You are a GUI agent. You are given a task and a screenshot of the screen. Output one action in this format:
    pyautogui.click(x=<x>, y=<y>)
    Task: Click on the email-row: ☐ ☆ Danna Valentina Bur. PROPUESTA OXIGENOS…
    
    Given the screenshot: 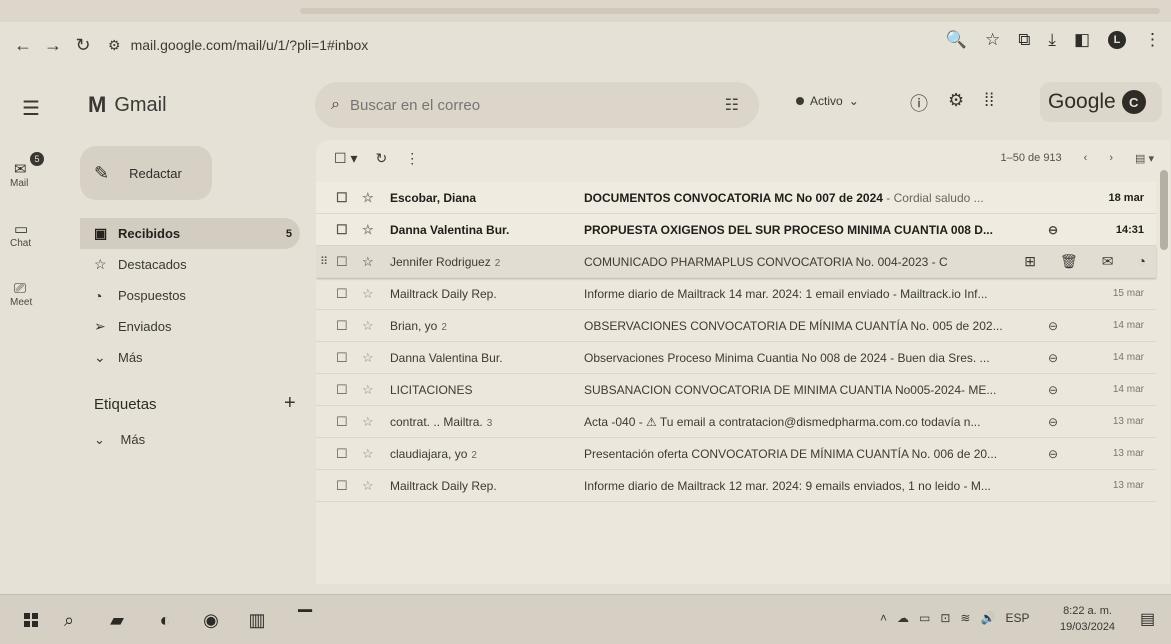 What is the action you would take?
    pyautogui.click(x=736, y=230)
    